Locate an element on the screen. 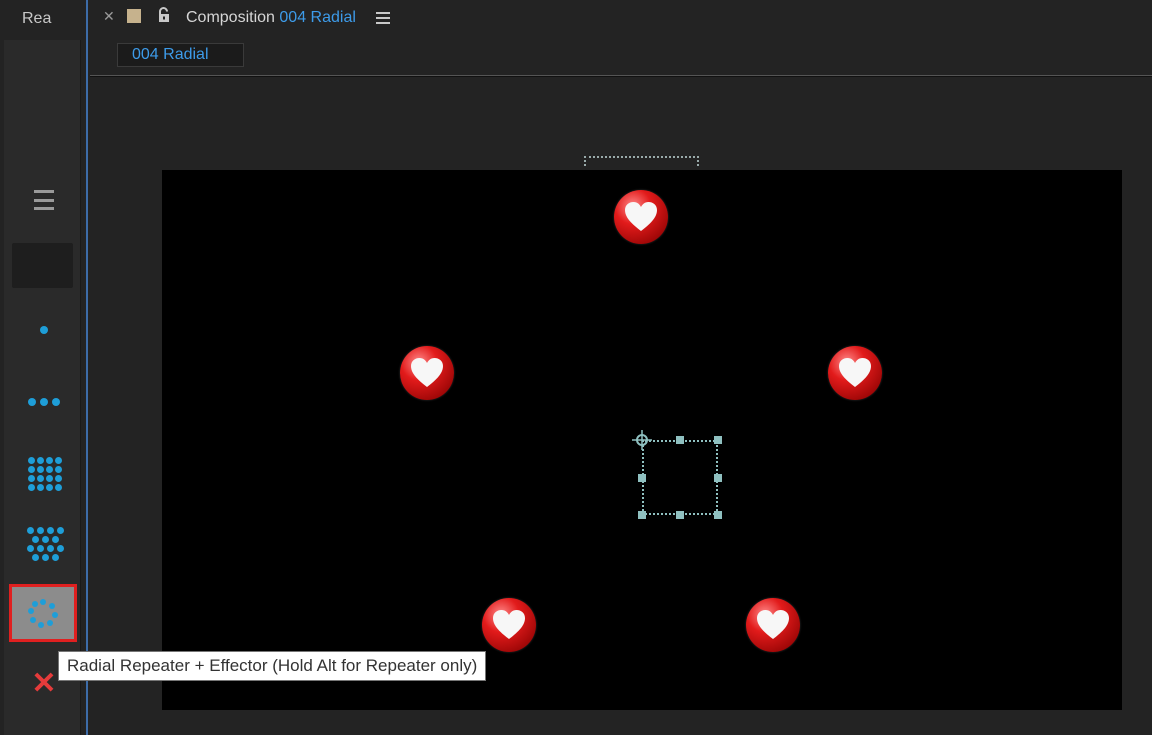  radial-repeater-icon is located at coordinates (43, 613).